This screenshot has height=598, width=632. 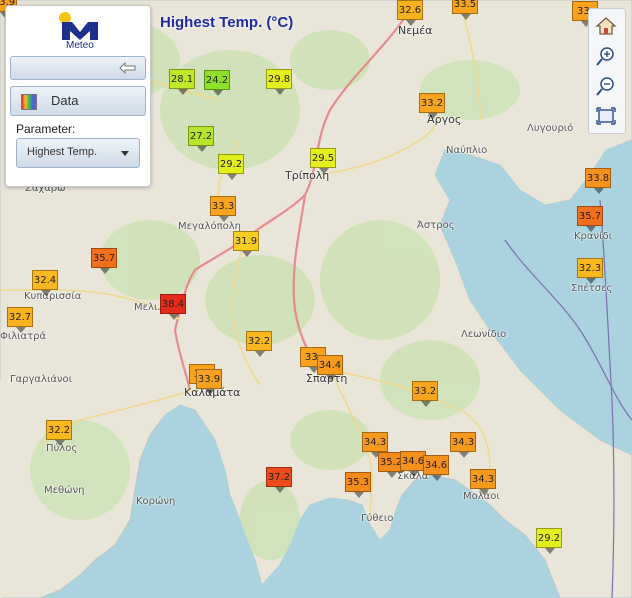 I want to click on place-astros: Άστρος, so click(x=436, y=225).